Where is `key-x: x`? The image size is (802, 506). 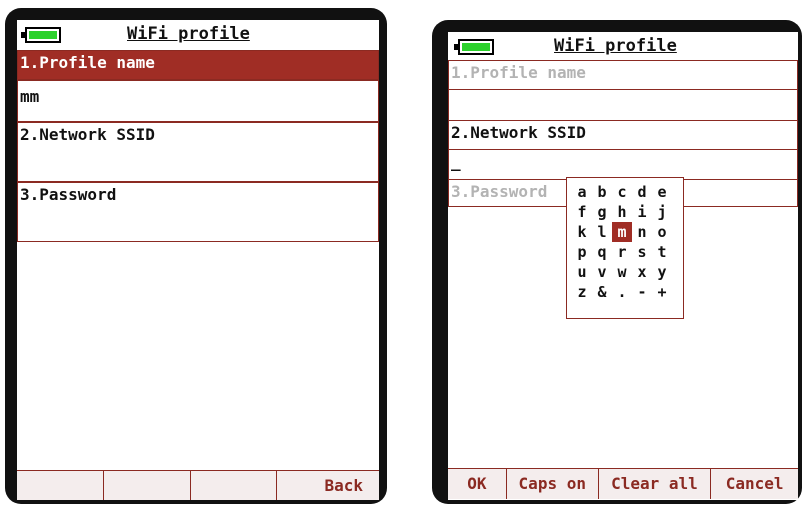
key-x: x is located at coordinates (642, 272).